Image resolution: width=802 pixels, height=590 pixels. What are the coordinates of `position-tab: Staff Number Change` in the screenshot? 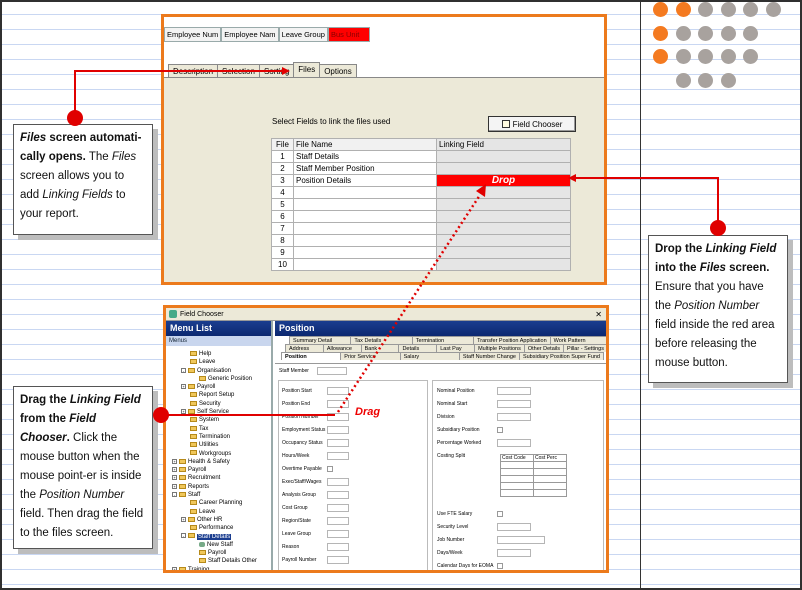 It's located at (489, 356).